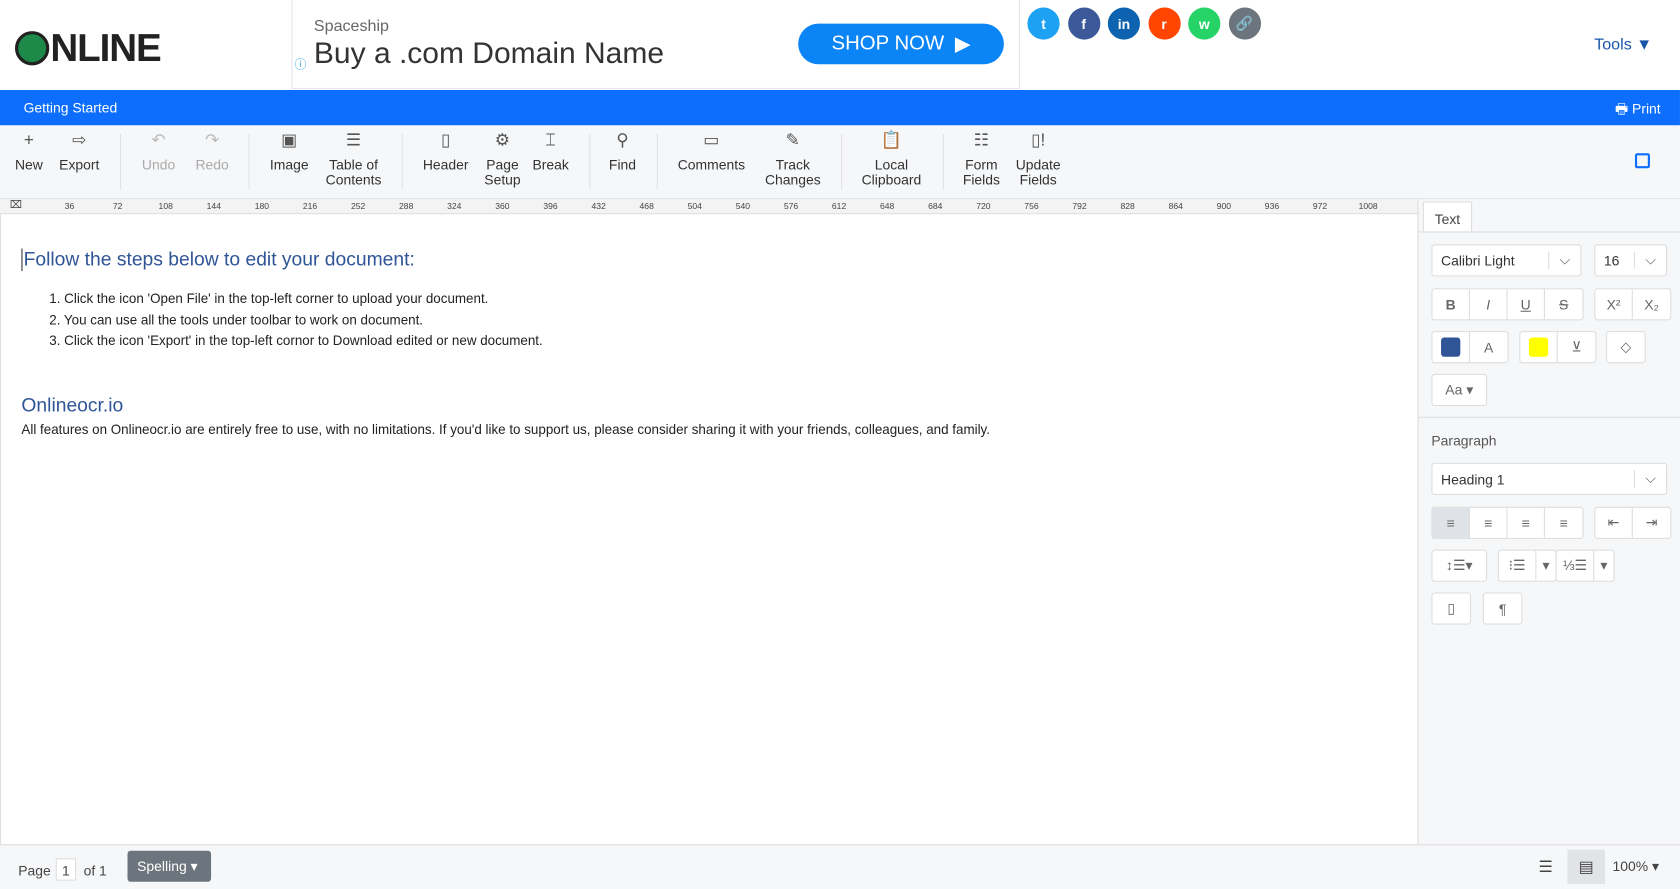  What do you see at coordinates (489, 53) in the screenshot?
I see `ad-title: Buy a .com Domain Name` at bounding box center [489, 53].